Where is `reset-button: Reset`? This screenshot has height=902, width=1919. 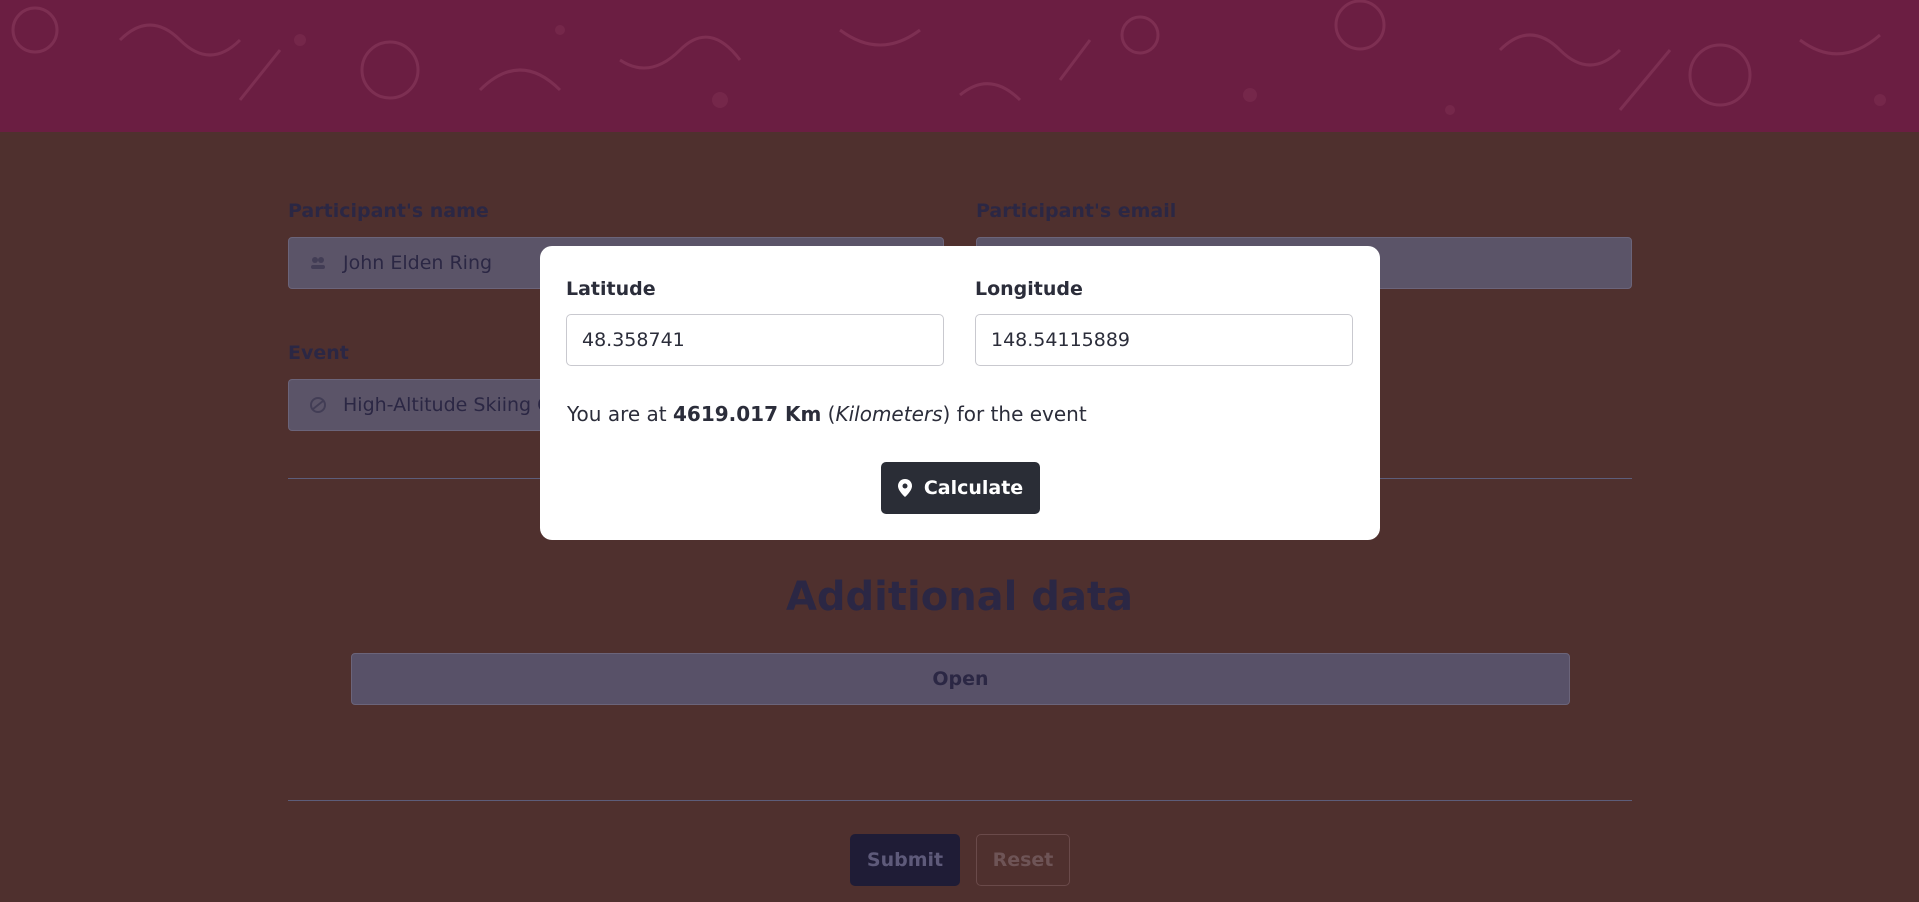 reset-button: Reset is located at coordinates (1023, 860).